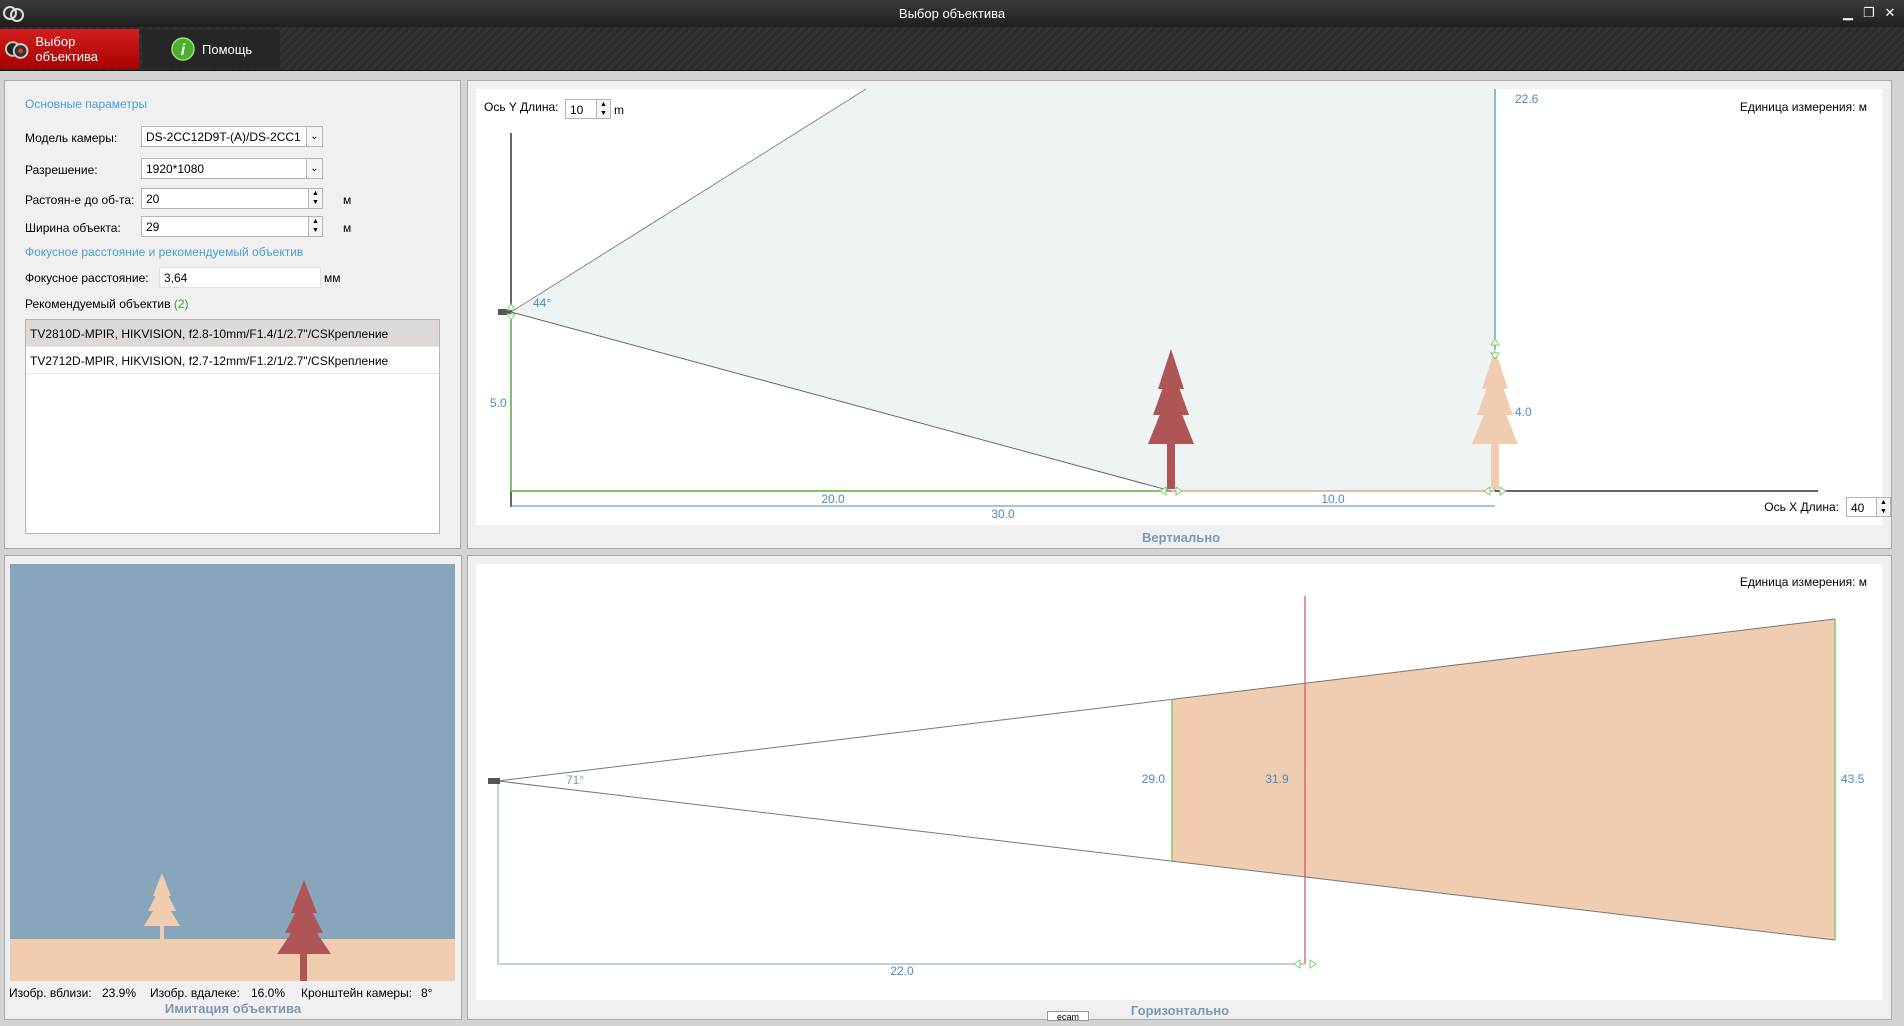  What do you see at coordinates (347, 228) in the screenshot?
I see `width-unit: м` at bounding box center [347, 228].